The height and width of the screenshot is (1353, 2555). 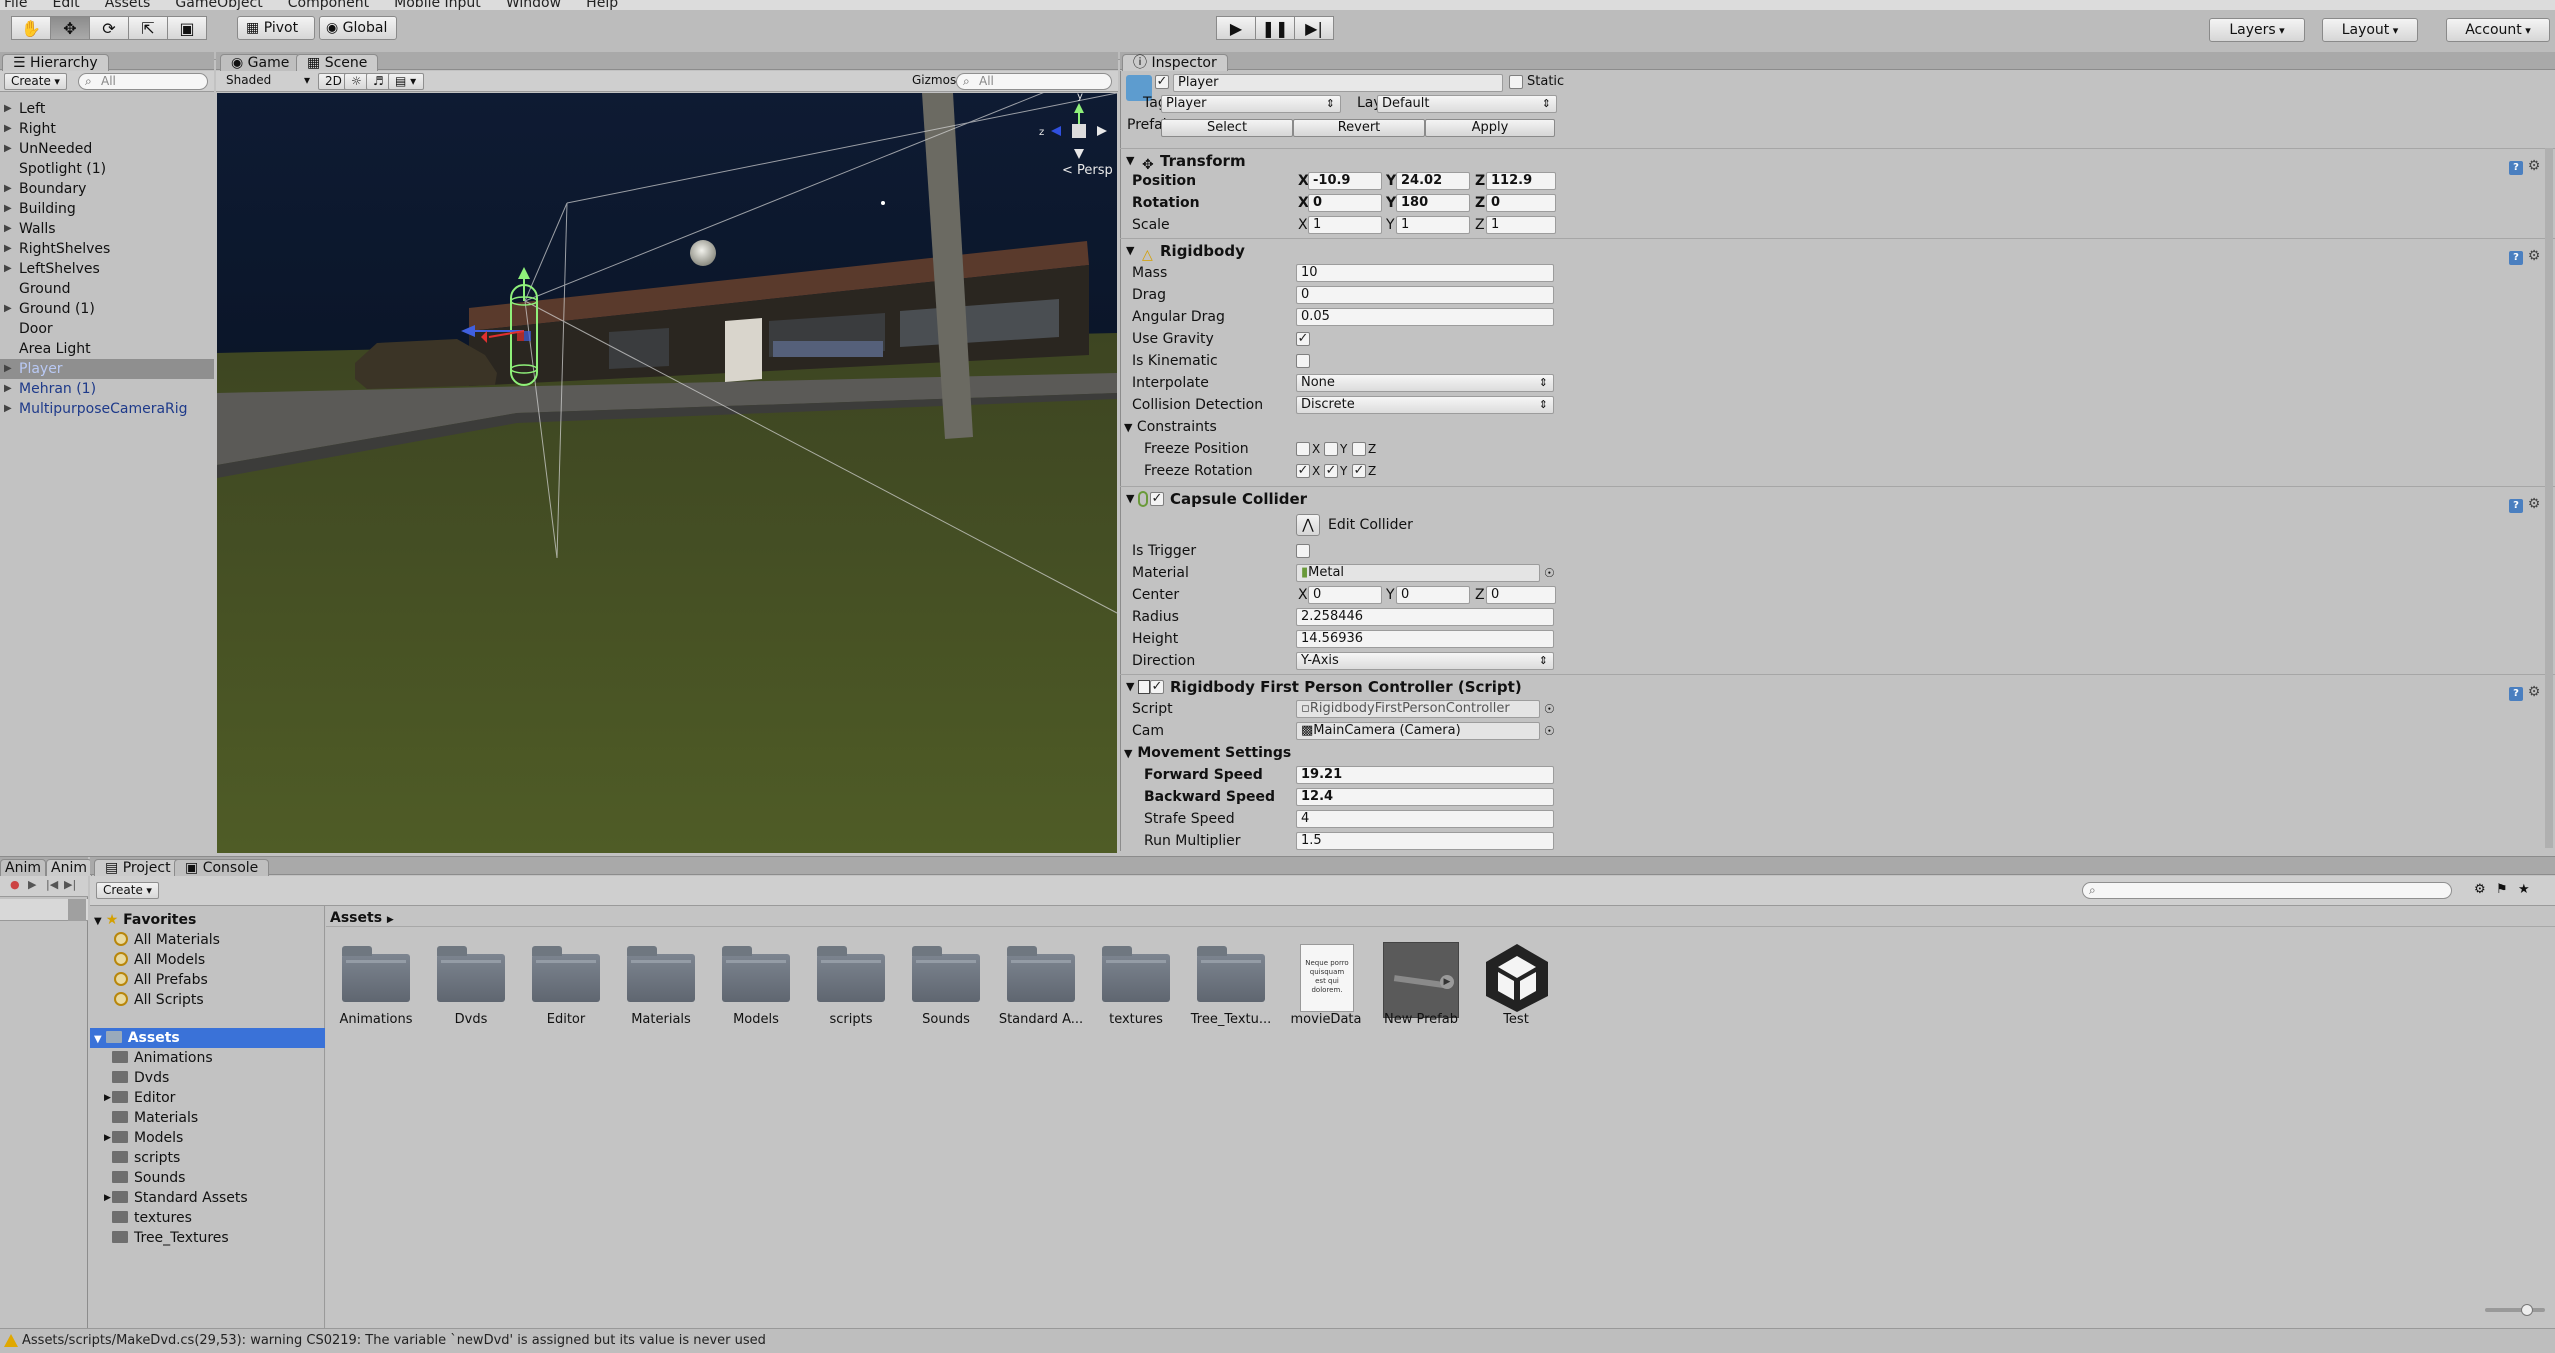 I want to click on asset-folder-item: ▶ Standard Assets, so click(x=207, y=1198).